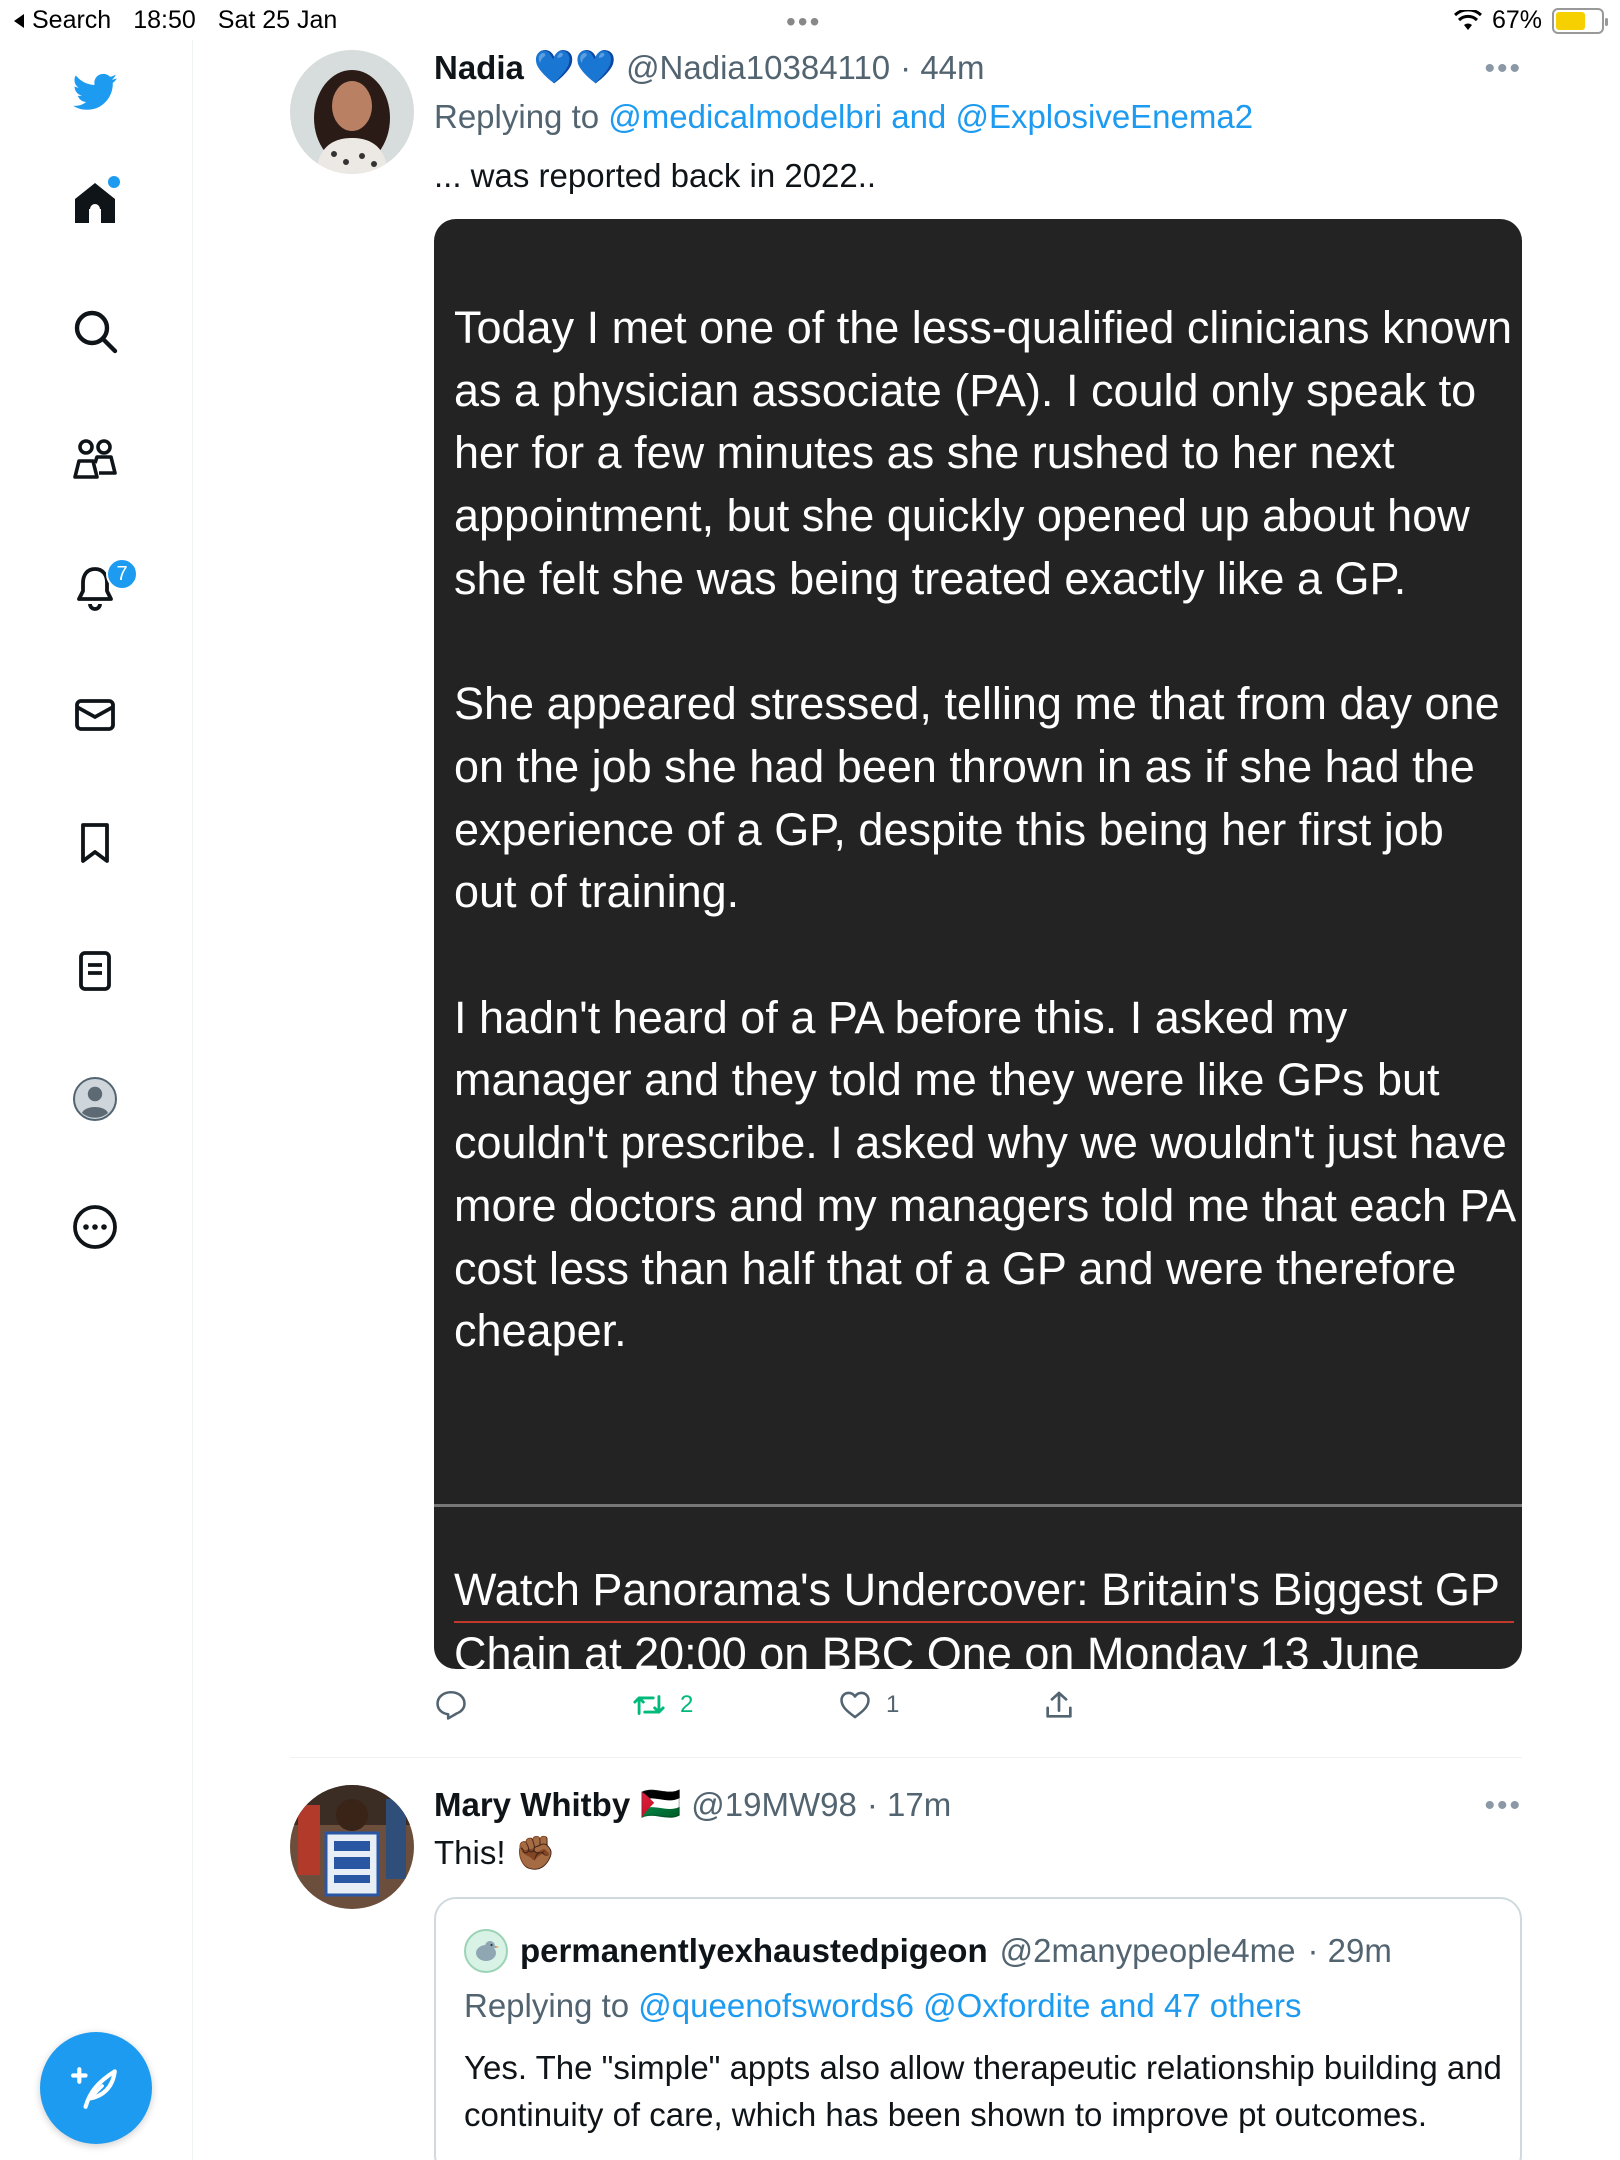 Image resolution: width=1620 pixels, height=2160 pixels. I want to click on nav-more, so click(95, 1227).